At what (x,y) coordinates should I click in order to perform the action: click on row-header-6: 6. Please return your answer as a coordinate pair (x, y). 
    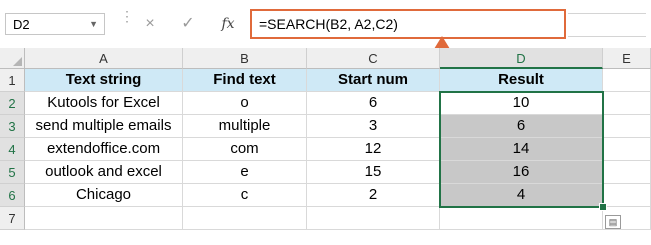
    Looking at the image, I should click on (12, 195).